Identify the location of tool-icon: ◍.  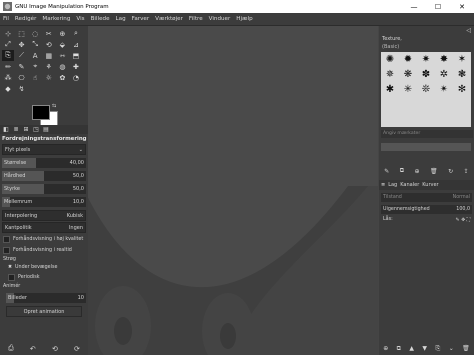
(62, 66).